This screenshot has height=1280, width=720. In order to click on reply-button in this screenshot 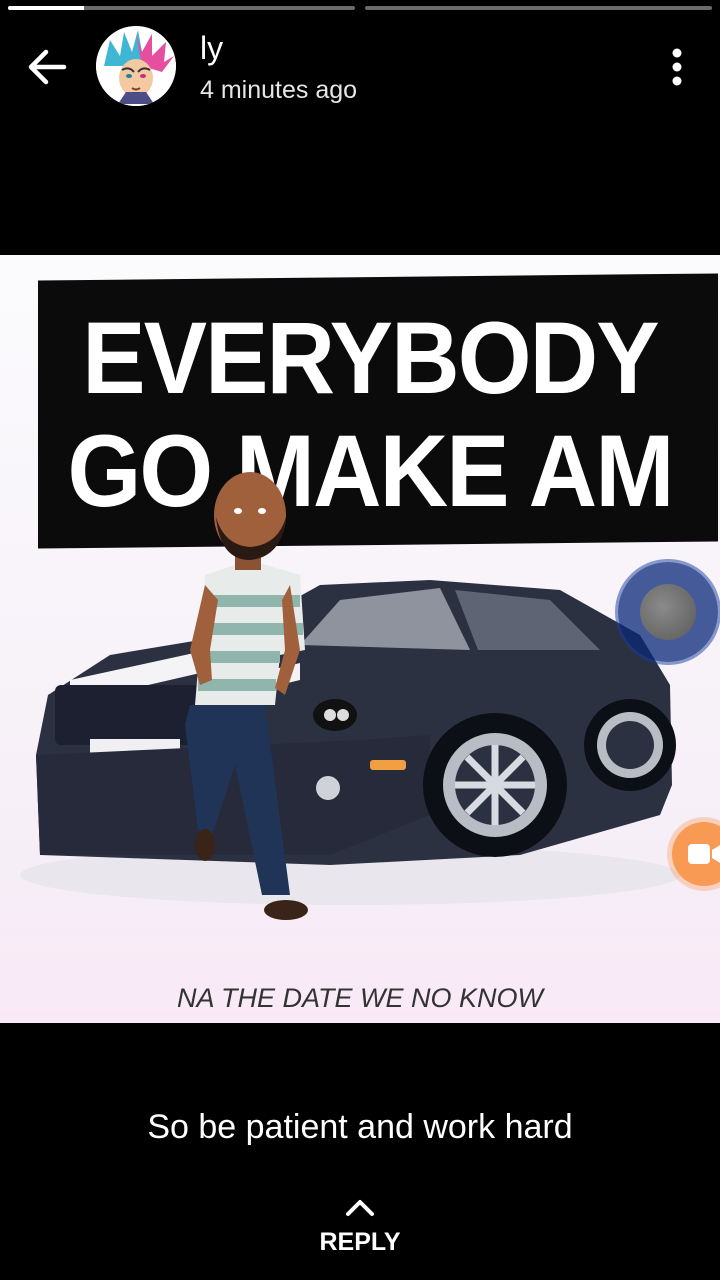, I will do `click(360, 1207)`.